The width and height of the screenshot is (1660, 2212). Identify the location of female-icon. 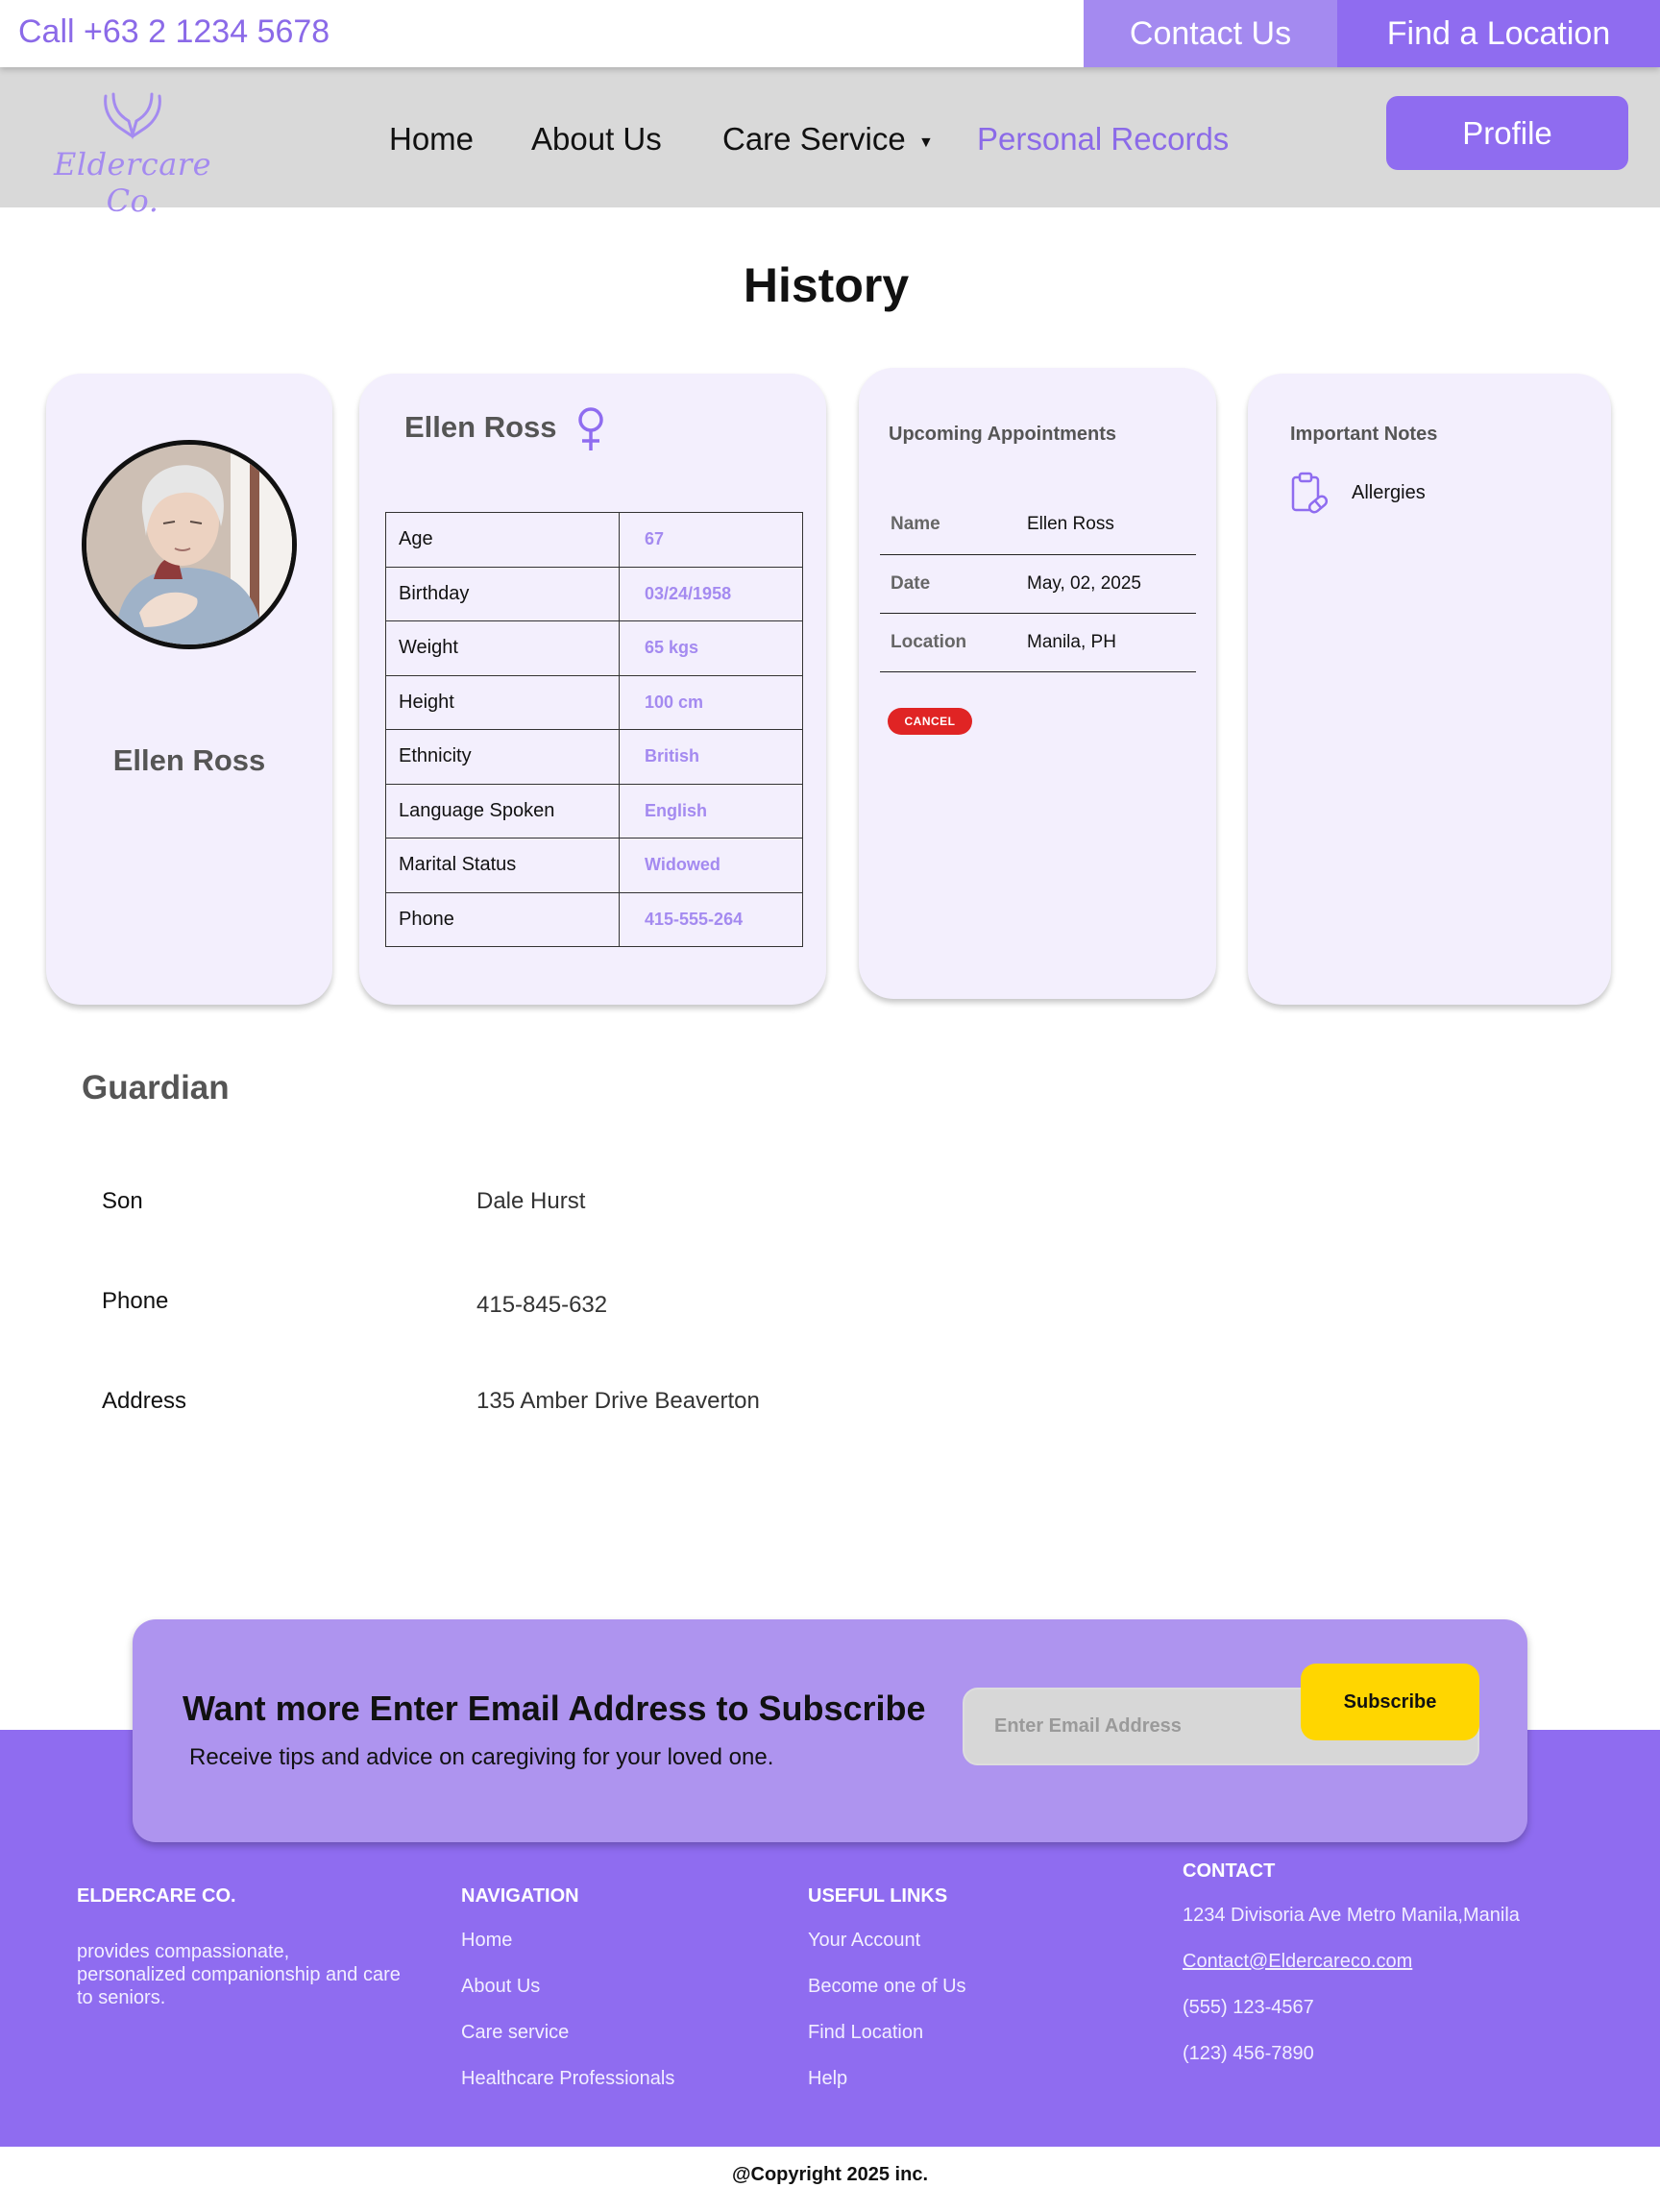
(590, 428).